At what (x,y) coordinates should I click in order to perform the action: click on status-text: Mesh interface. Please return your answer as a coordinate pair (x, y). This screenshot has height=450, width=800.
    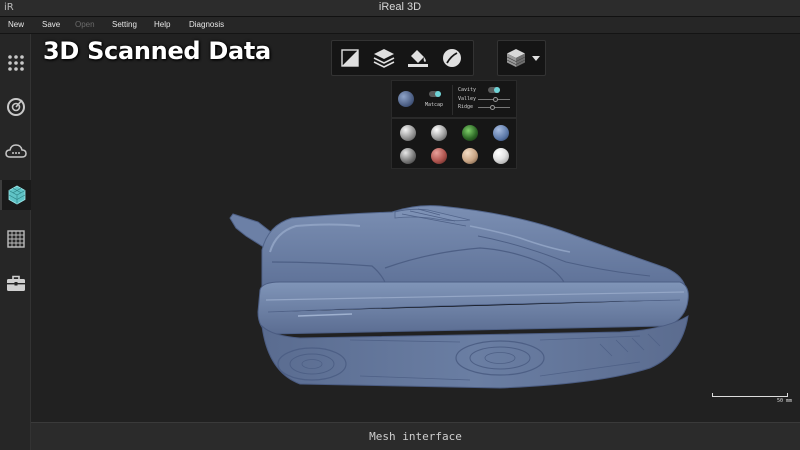
    Looking at the image, I should click on (415, 436).